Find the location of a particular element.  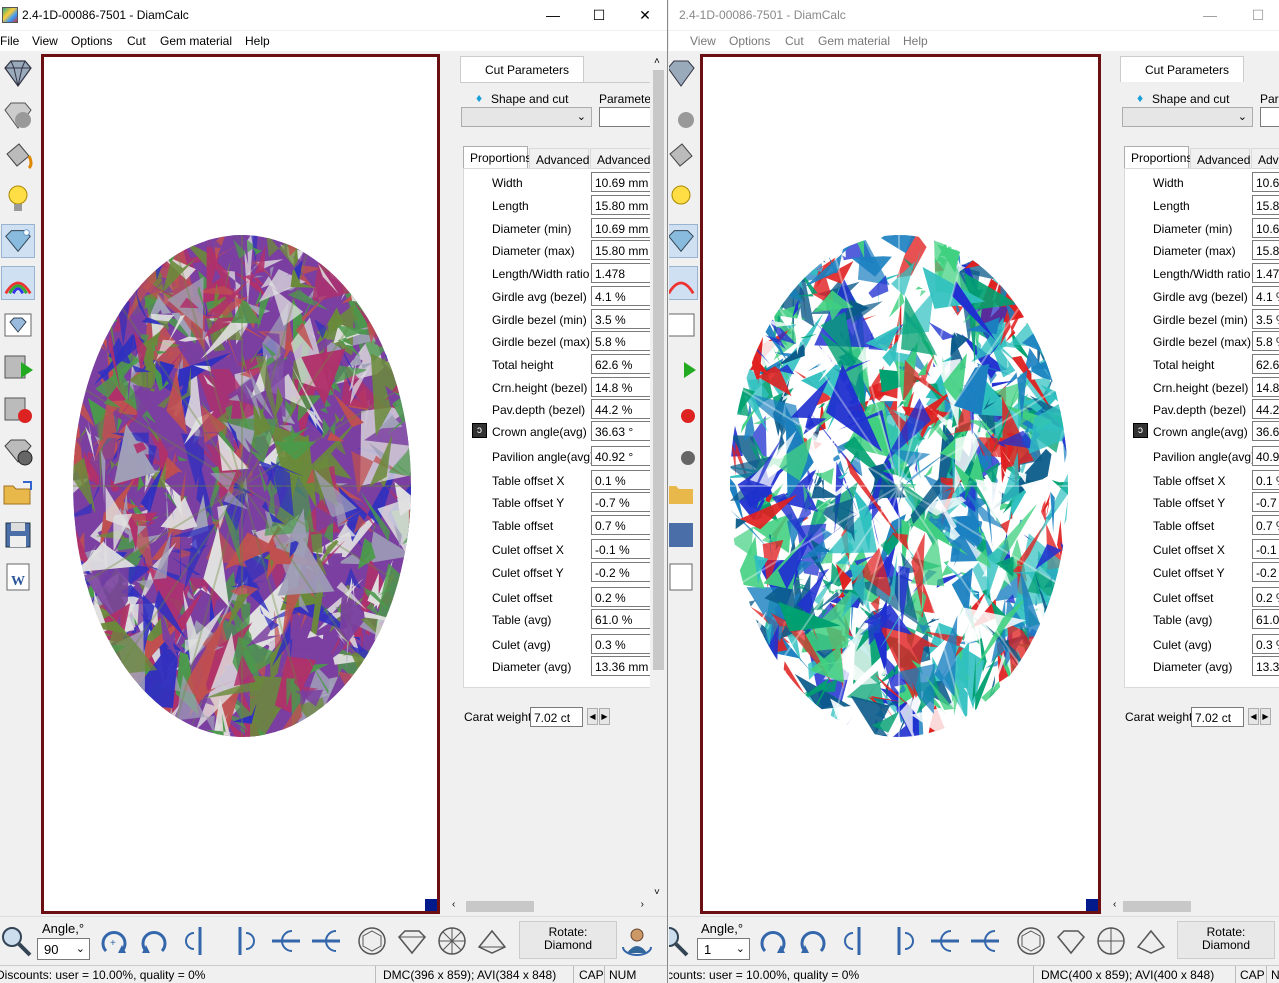

proportion-value-field: 62.6 % is located at coordinates (621, 364).